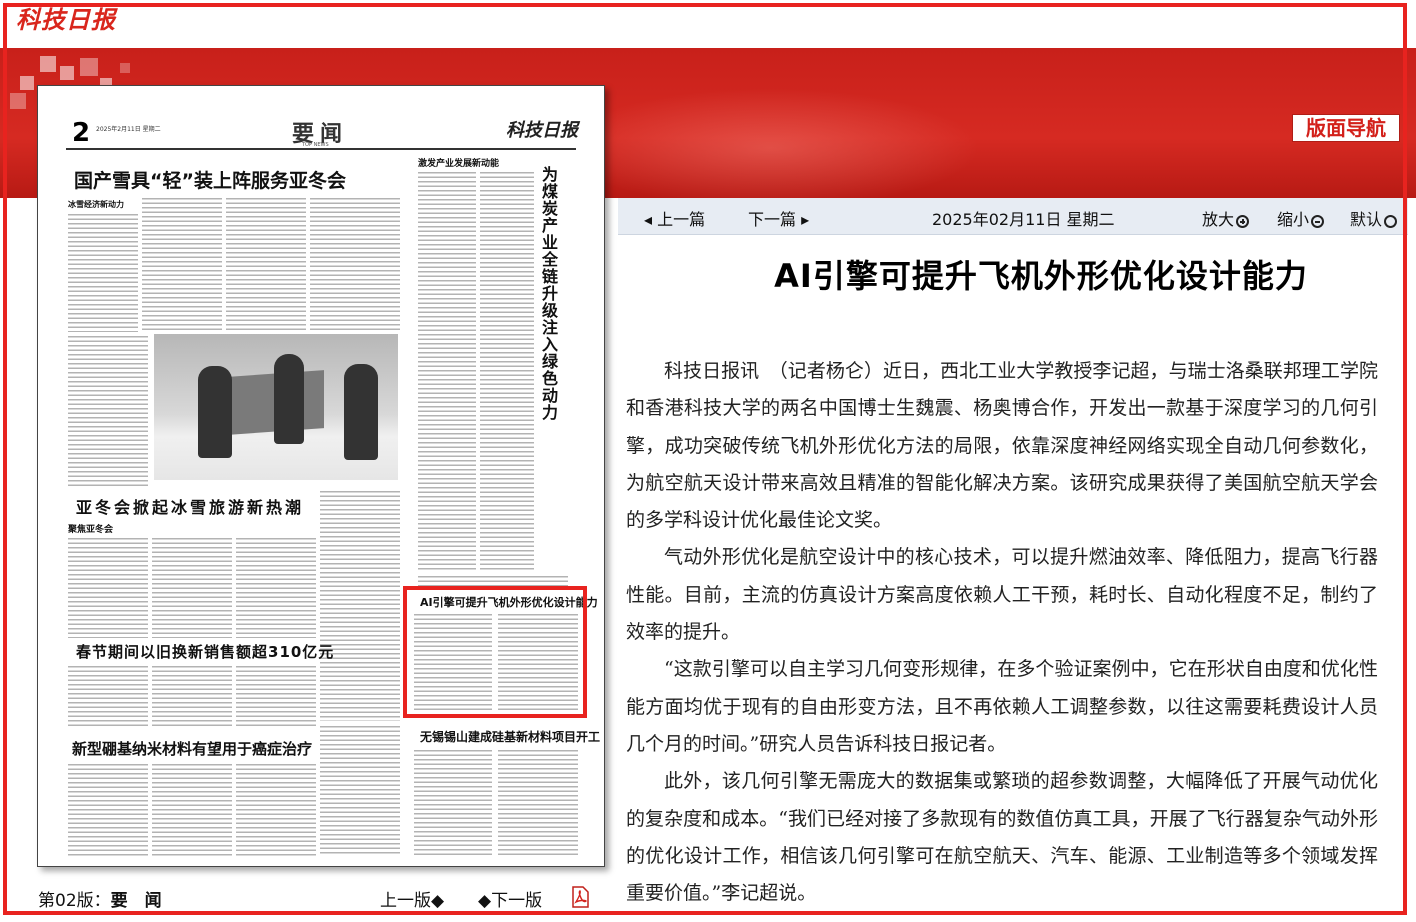  I want to click on page-rule, so click(321, 149).